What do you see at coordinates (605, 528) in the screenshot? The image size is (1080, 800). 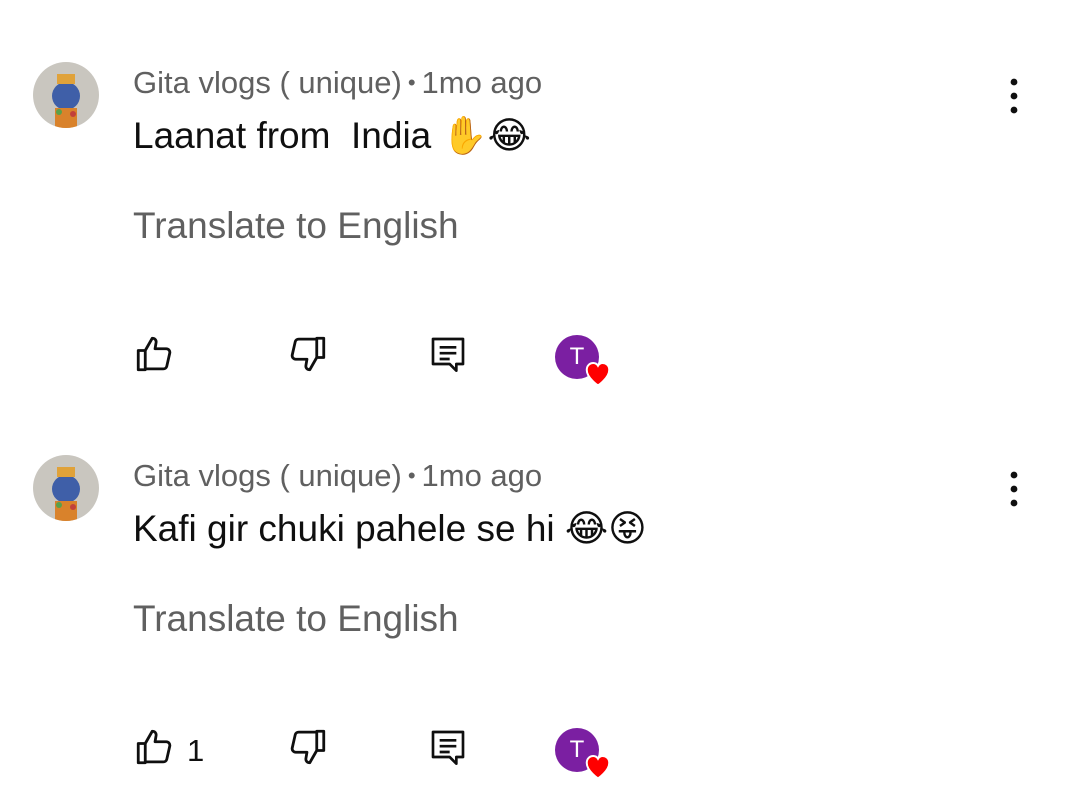 I see `comment-emojis: 😂😝` at bounding box center [605, 528].